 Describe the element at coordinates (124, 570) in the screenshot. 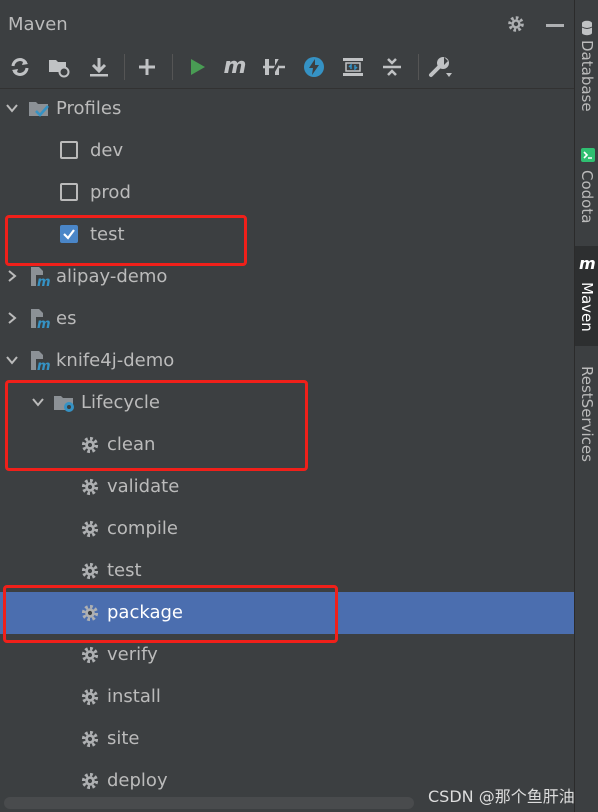

I see `goal-label: test` at that location.